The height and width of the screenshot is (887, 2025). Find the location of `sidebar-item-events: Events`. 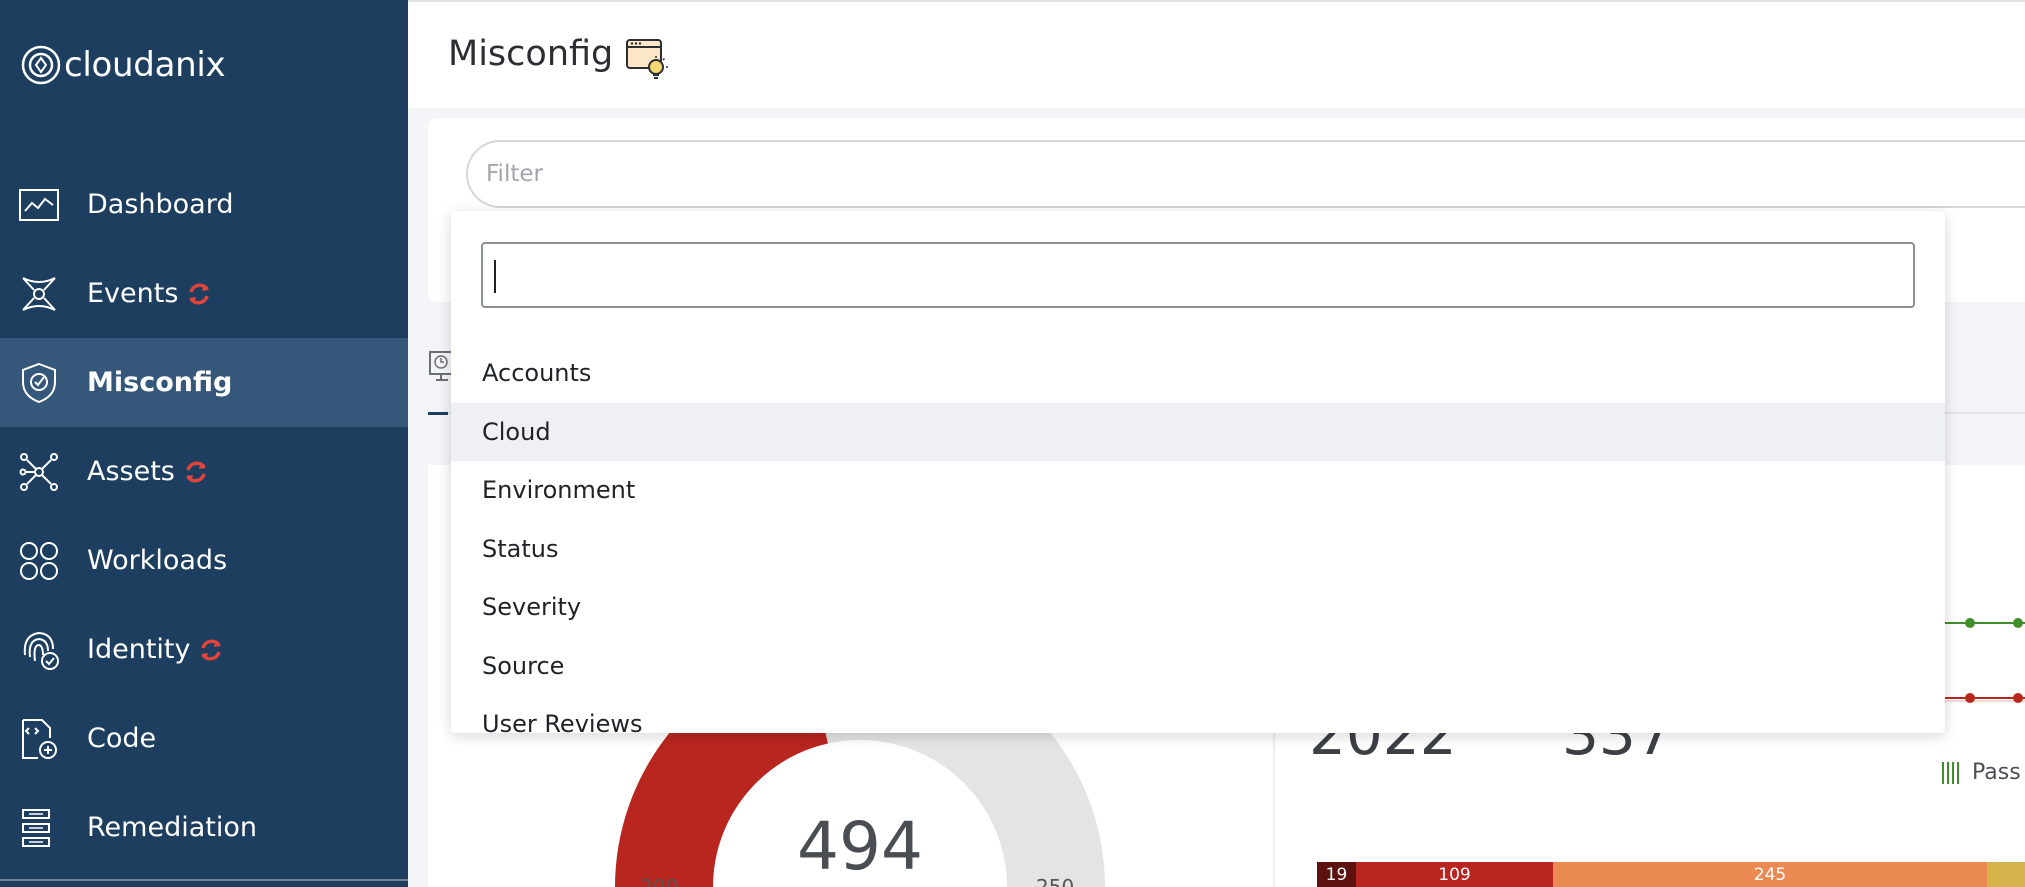

sidebar-item-events: Events is located at coordinates (204, 293).